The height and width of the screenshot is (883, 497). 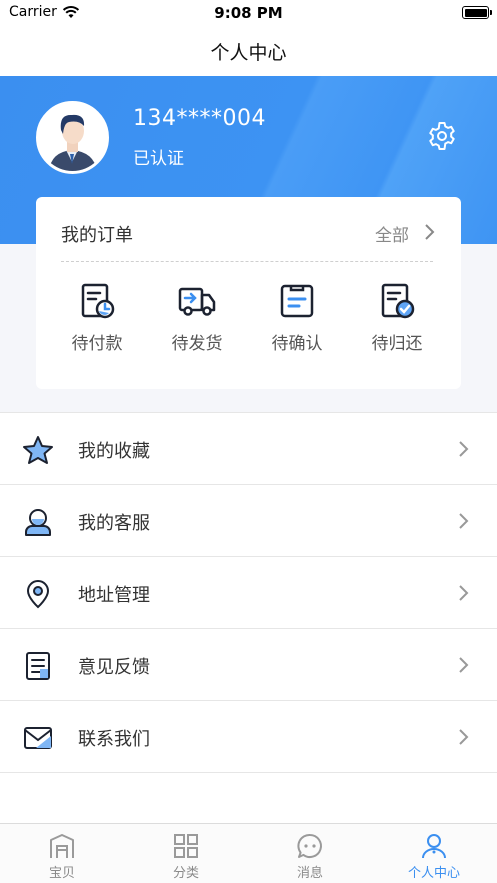 I want to click on avatar, so click(x=72, y=137).